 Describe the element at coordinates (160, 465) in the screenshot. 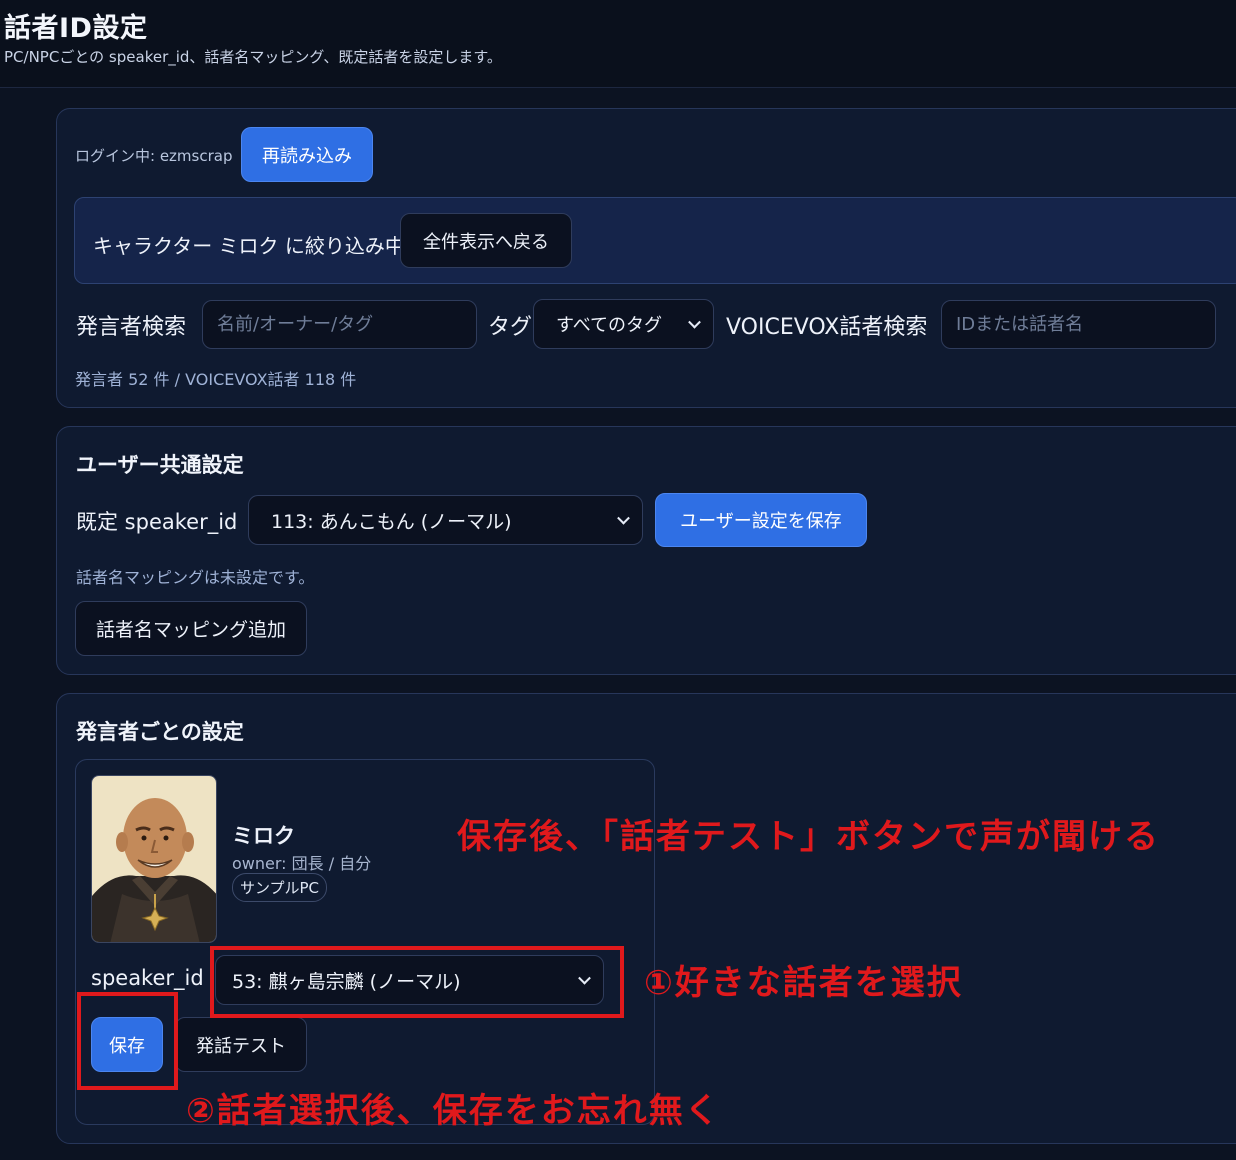

I see `user-settings-title: ユーザー共通設定` at that location.